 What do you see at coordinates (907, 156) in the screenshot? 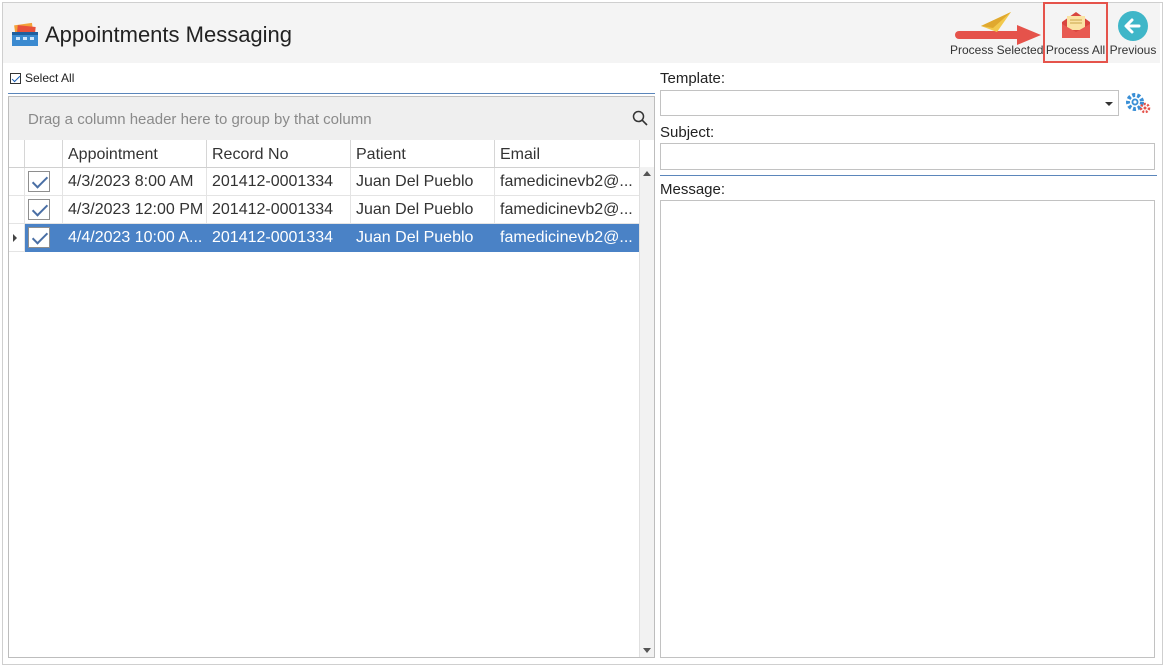
I see `subject-field` at bounding box center [907, 156].